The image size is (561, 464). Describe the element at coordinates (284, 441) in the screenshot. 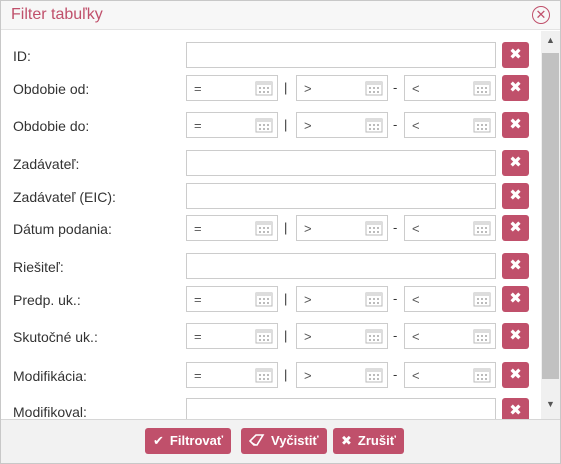

I see `clear-all-button: Vyčistiť` at that location.